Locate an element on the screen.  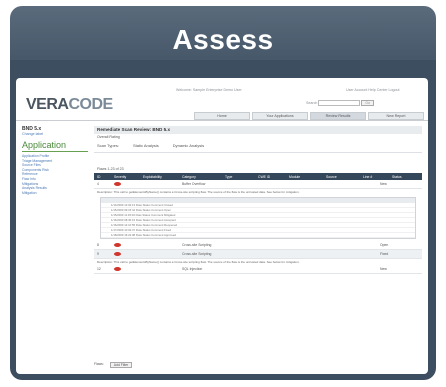
table-row: 4 Buffer Overflow New is located at coordinates (258, 184).